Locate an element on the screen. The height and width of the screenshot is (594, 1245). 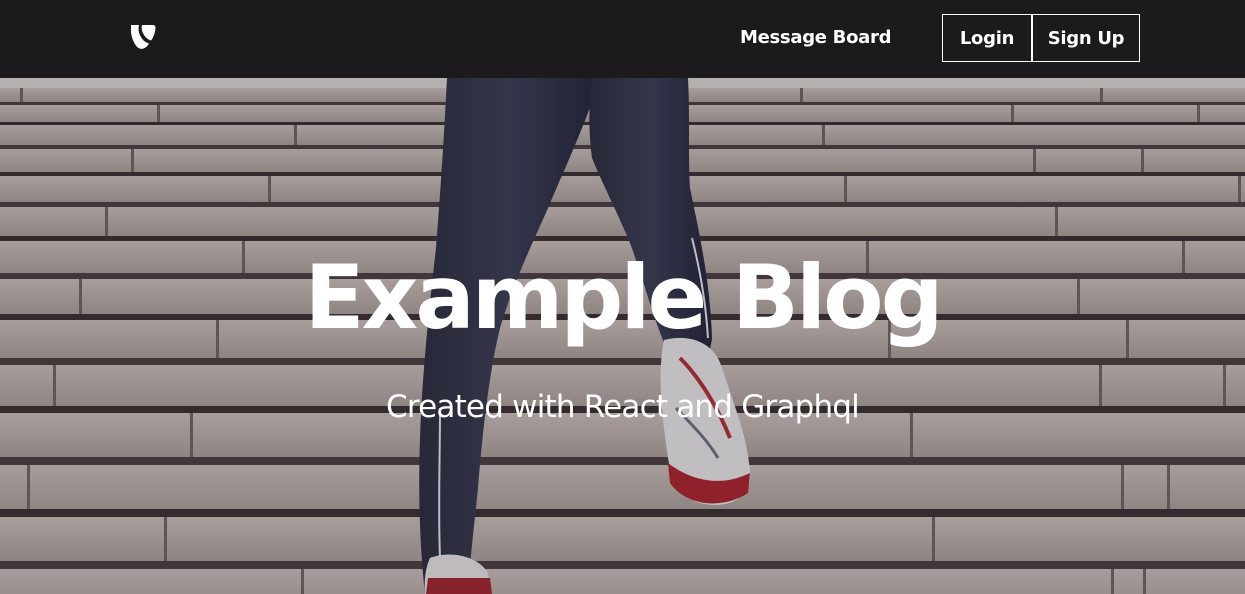
login-button: Login is located at coordinates (987, 38).